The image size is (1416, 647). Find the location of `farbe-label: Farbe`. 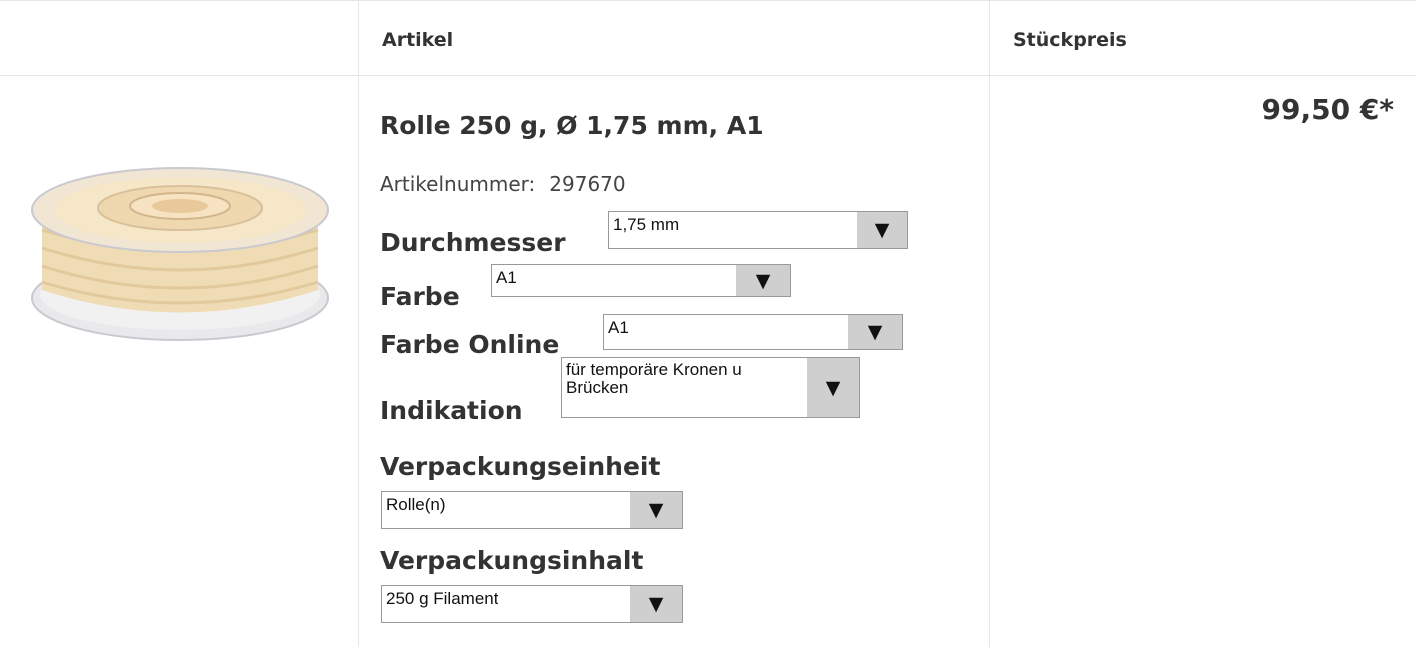

farbe-label: Farbe is located at coordinates (420, 296).